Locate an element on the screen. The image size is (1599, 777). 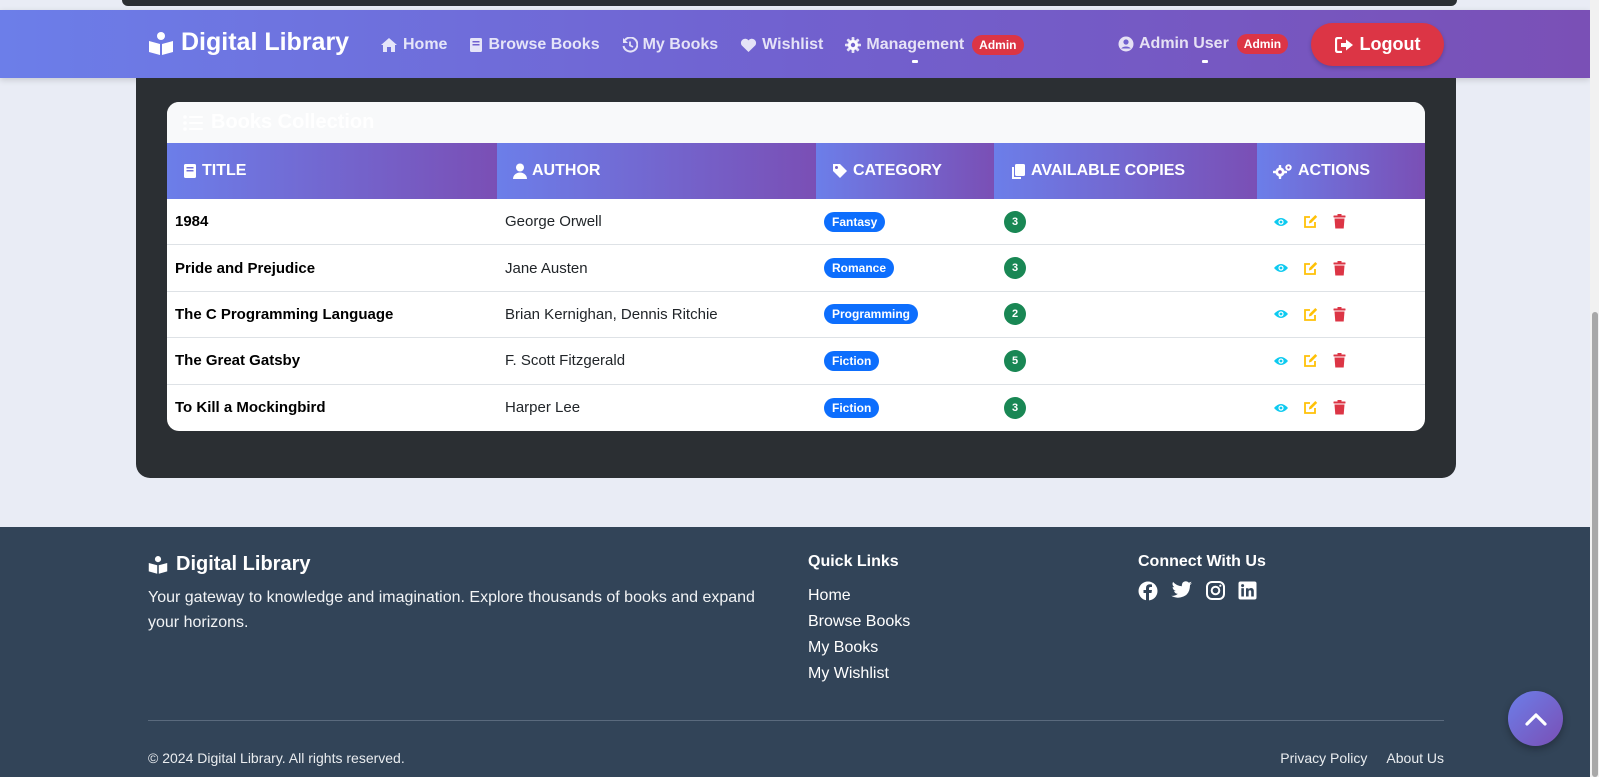
column-actions-label: ACTIONS is located at coordinates (1334, 170).